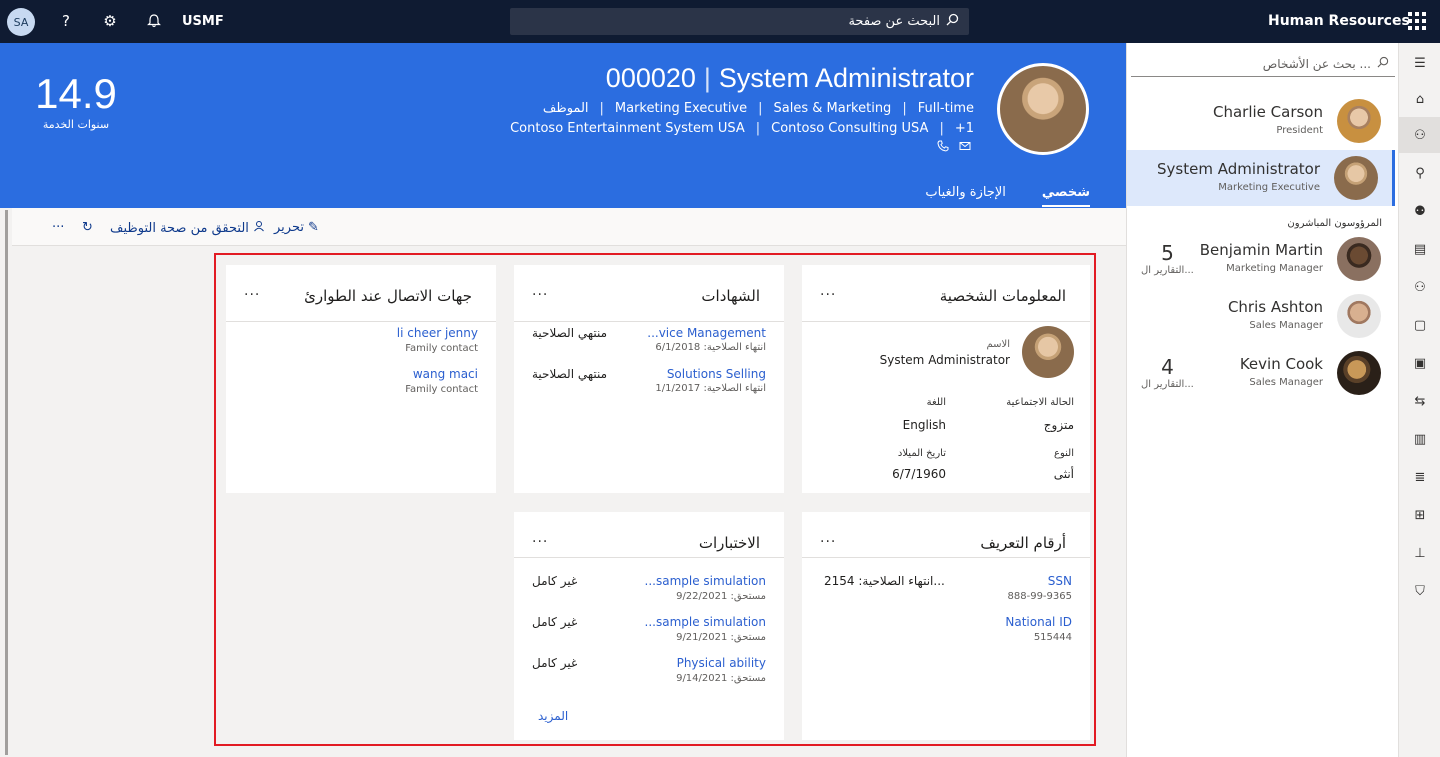  I want to click on more-actions-button: ···, so click(58, 227).